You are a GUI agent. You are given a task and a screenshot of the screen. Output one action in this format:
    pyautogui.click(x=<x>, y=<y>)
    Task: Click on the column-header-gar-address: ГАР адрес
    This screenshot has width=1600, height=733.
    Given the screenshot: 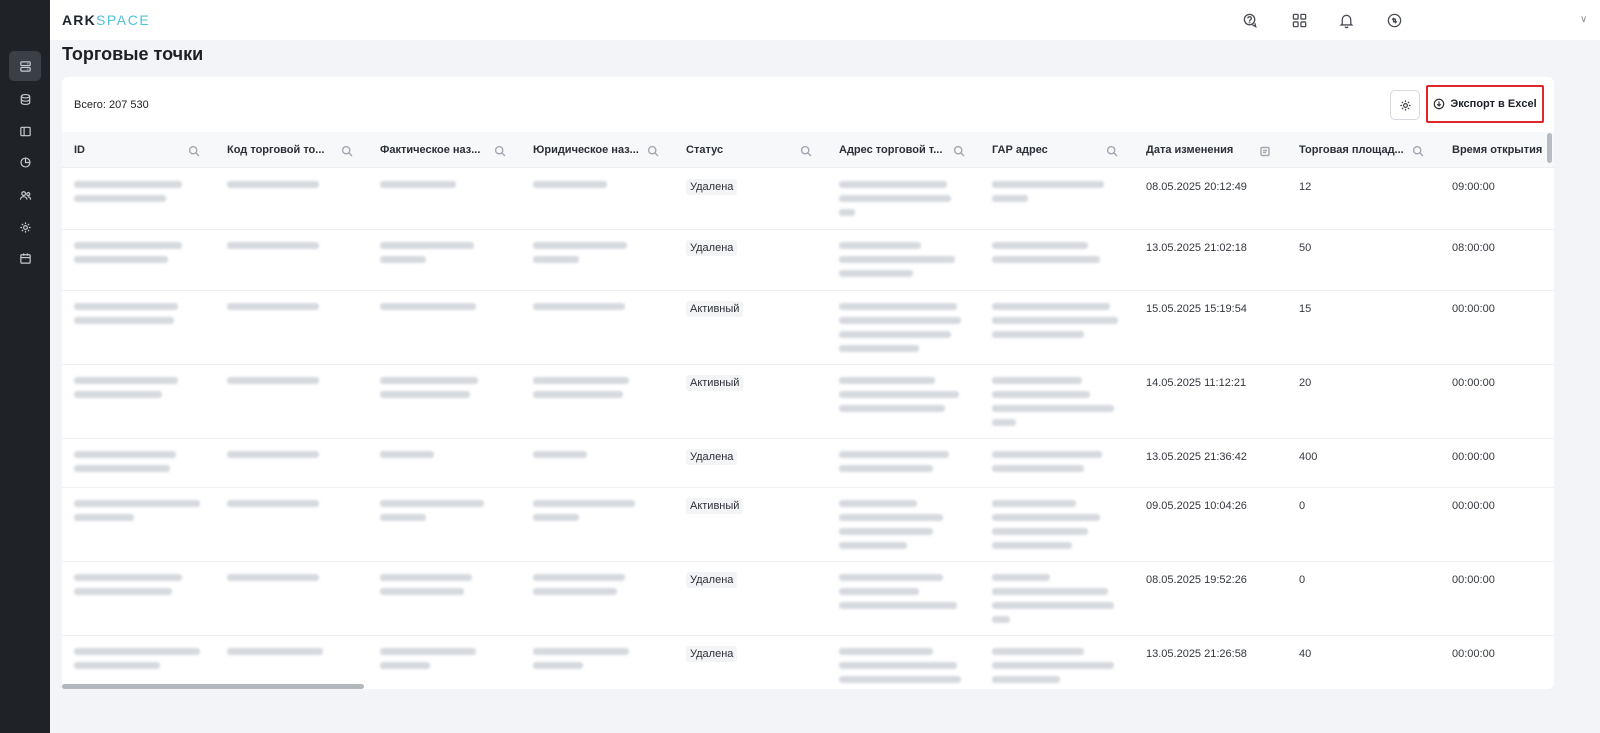 What is the action you would take?
    pyautogui.click(x=1020, y=150)
    